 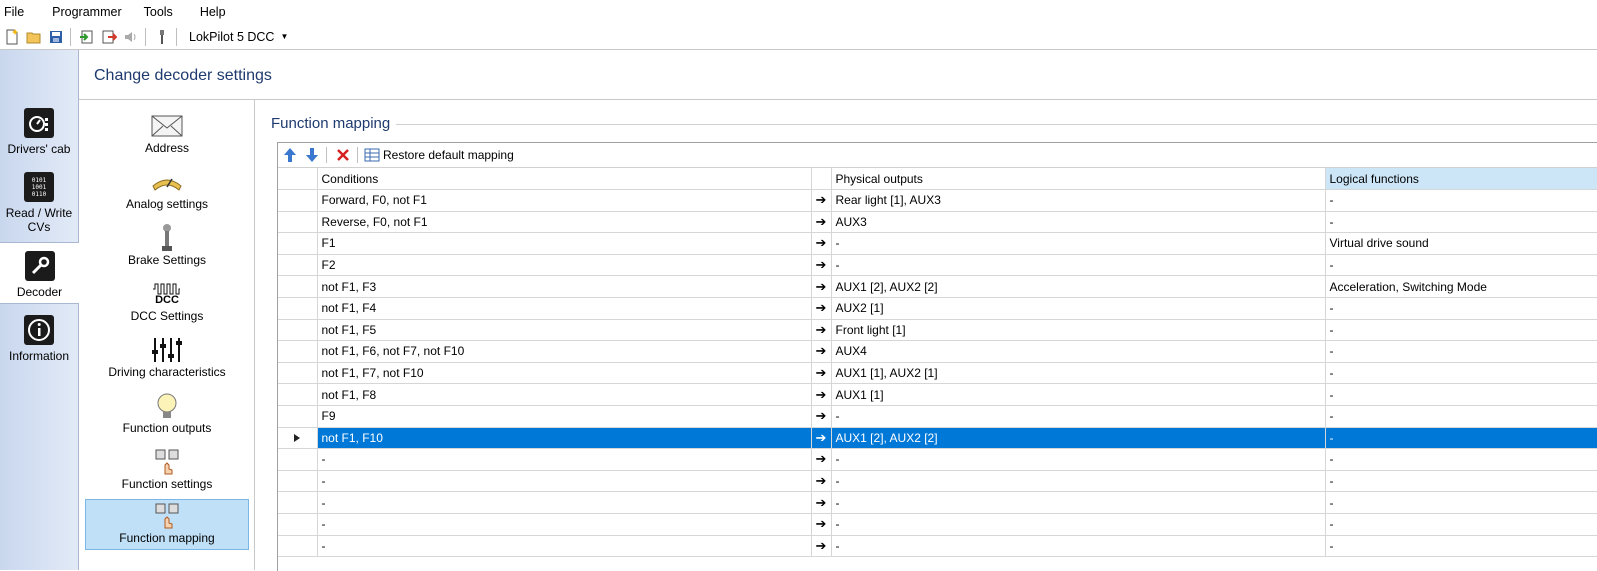 I want to click on menu-programmer: Programmer, so click(x=88, y=12).